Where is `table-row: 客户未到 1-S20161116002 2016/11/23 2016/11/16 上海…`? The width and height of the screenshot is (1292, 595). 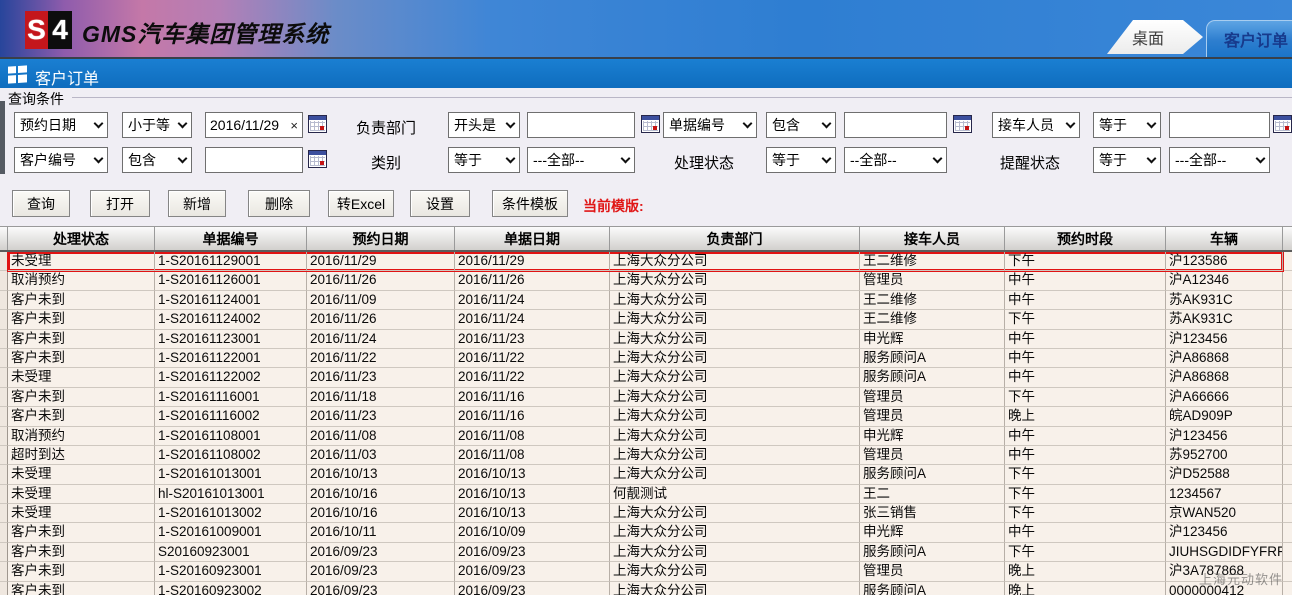
table-row: 客户未到 1-S20161116002 2016/11/23 2016/11/16 上海… is located at coordinates (646, 417).